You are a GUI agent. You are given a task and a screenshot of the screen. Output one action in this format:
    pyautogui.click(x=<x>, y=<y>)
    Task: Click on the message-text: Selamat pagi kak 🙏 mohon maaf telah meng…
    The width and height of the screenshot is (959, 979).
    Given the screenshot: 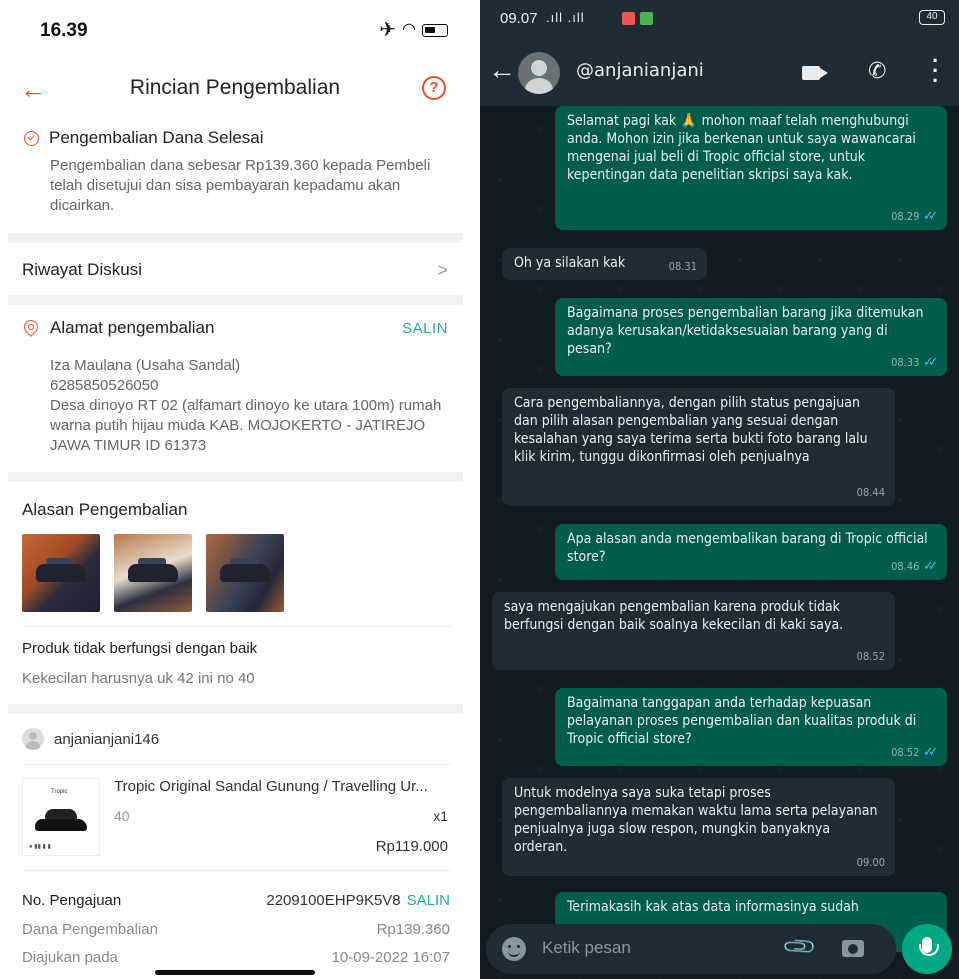 What is the action you would take?
    pyautogui.click(x=741, y=148)
    